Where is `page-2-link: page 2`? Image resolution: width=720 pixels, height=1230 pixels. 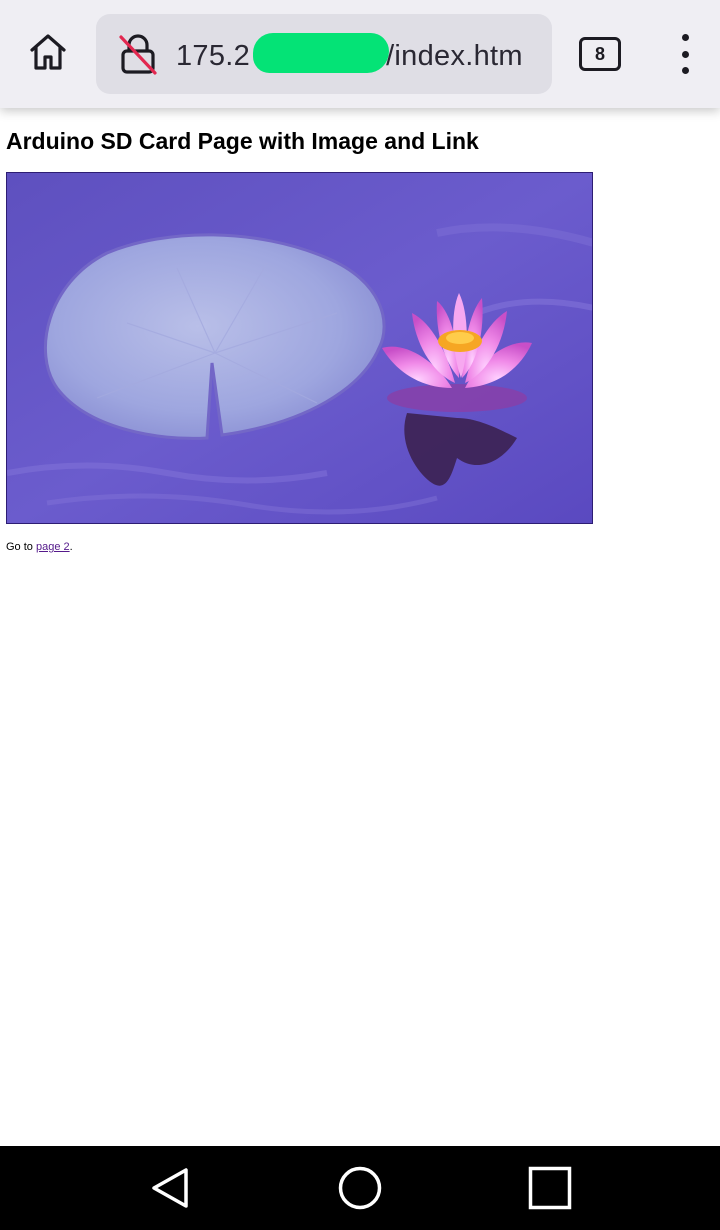
page-2-link: page 2 is located at coordinates (53, 547).